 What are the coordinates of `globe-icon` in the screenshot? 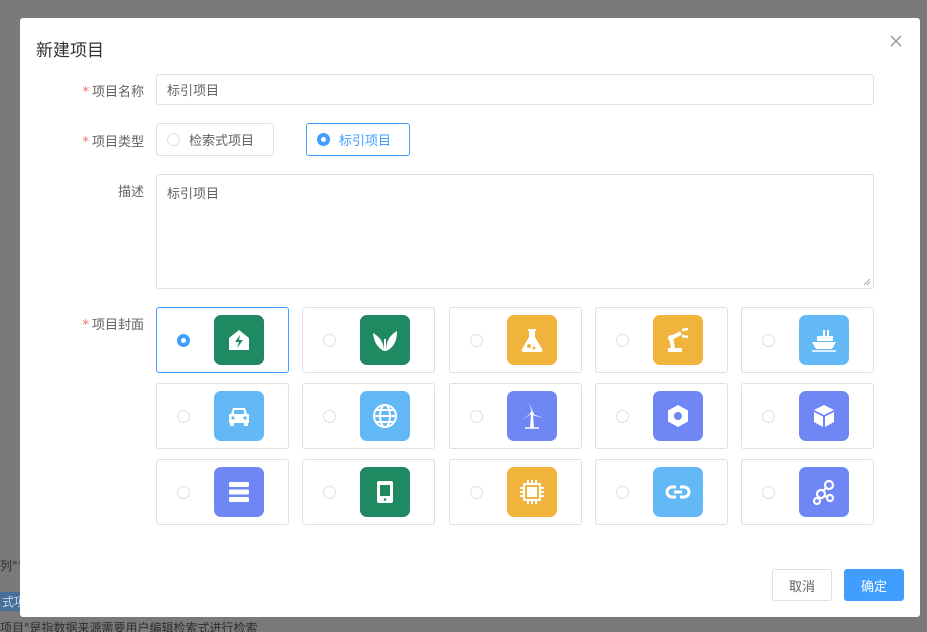 It's located at (385, 416).